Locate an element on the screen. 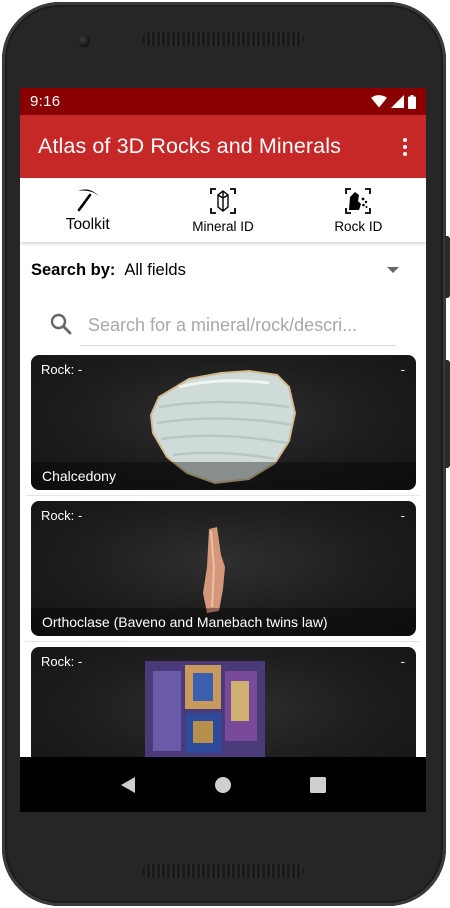  rock-scan-icon is located at coordinates (358, 201).